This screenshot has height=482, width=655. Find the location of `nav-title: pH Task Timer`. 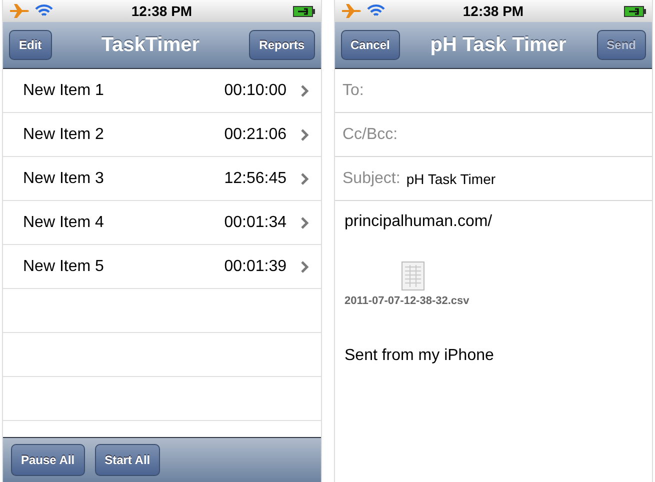

nav-title: pH Task Timer is located at coordinates (498, 45).